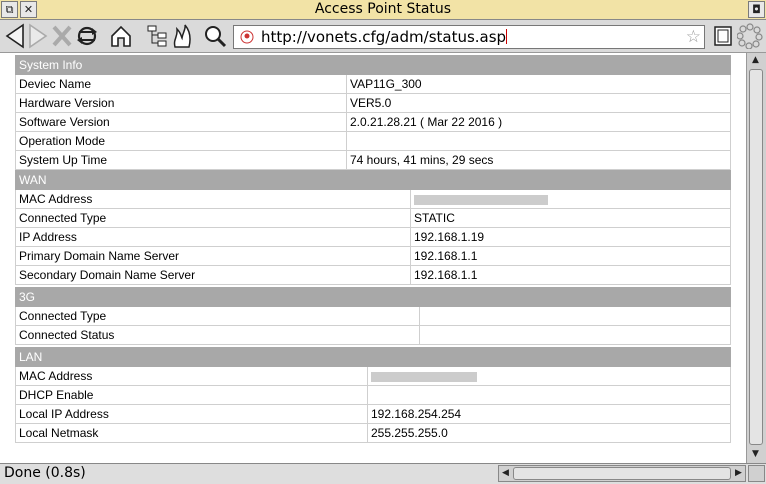 Image resolution: width=766 pixels, height=484 pixels. I want to click on table-row: Connected Status, so click(373, 335).